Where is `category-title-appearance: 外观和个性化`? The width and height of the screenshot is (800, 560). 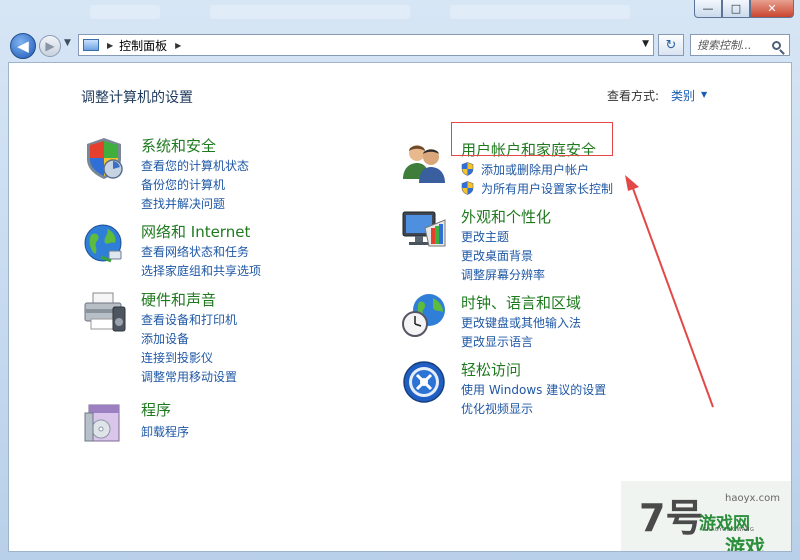
category-title-appearance: 外观和个性化 is located at coordinates (506, 216).